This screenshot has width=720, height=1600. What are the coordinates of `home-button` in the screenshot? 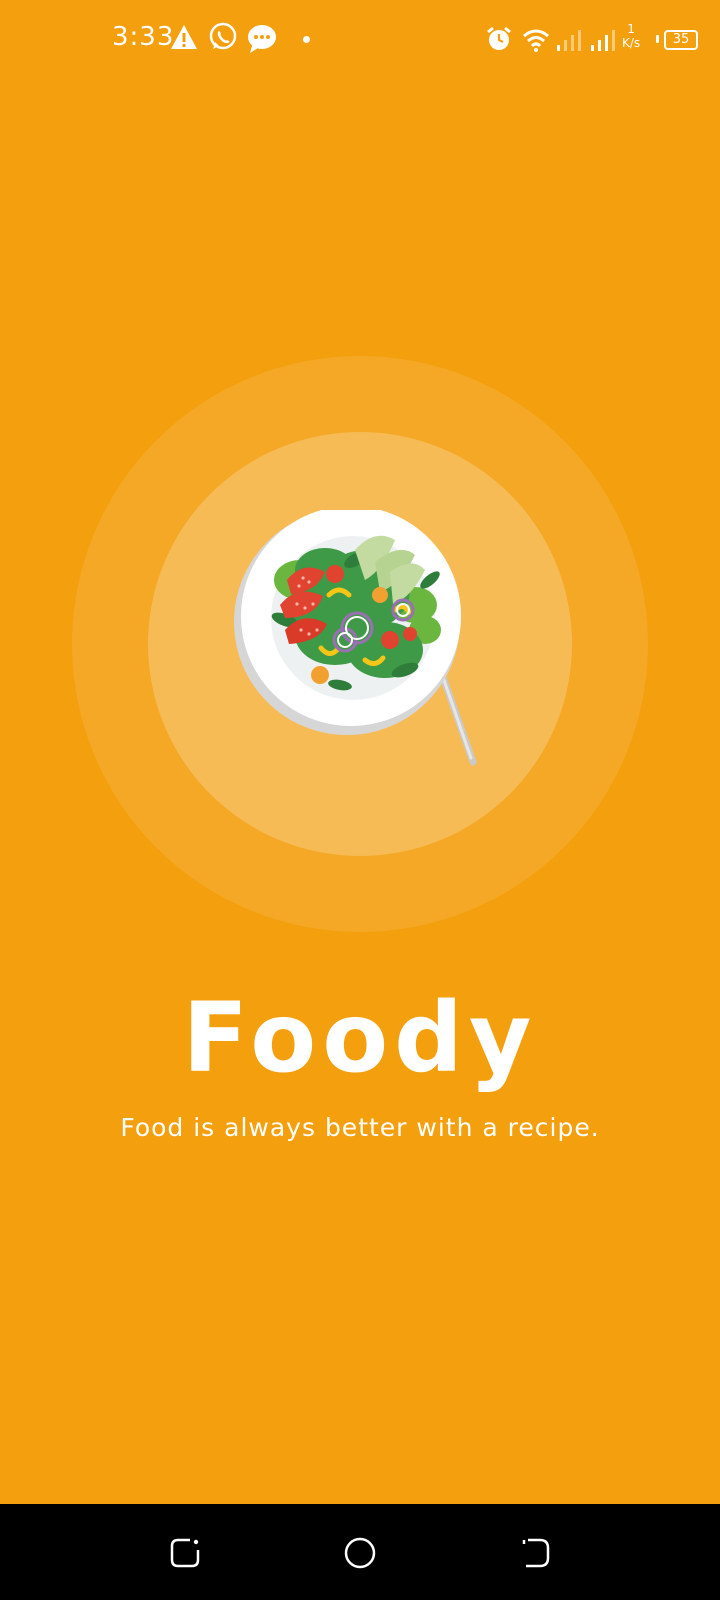 It's located at (360, 1553).